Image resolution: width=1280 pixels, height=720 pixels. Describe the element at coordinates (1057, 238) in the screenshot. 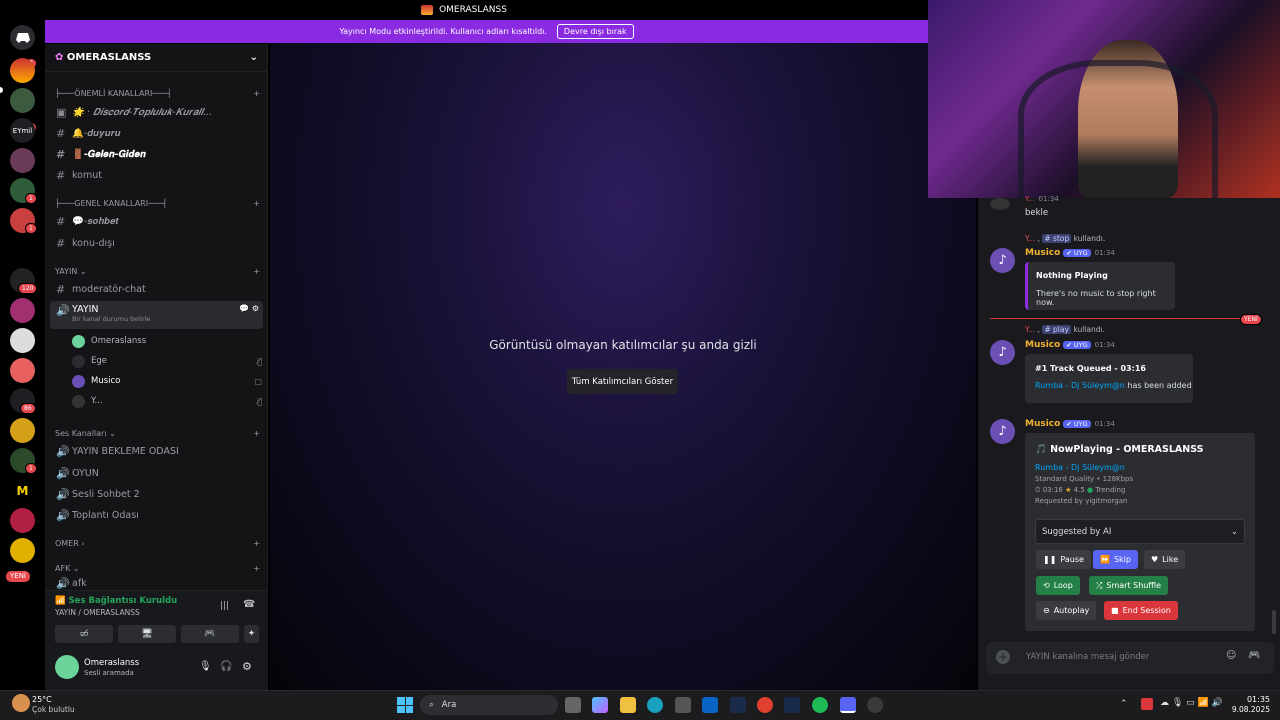

I see `command-mention: # stop` at that location.